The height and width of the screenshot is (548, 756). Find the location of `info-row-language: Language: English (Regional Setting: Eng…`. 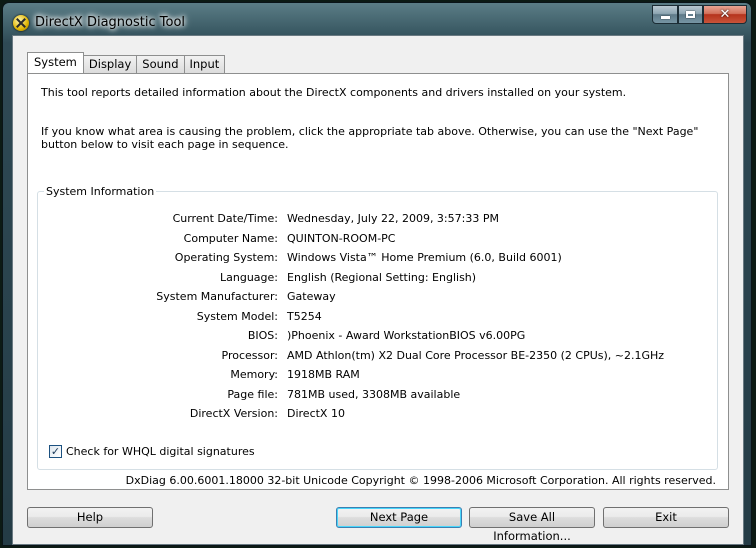

info-row-language: Language: English (Regional Setting: Eng… is located at coordinates (368, 278).